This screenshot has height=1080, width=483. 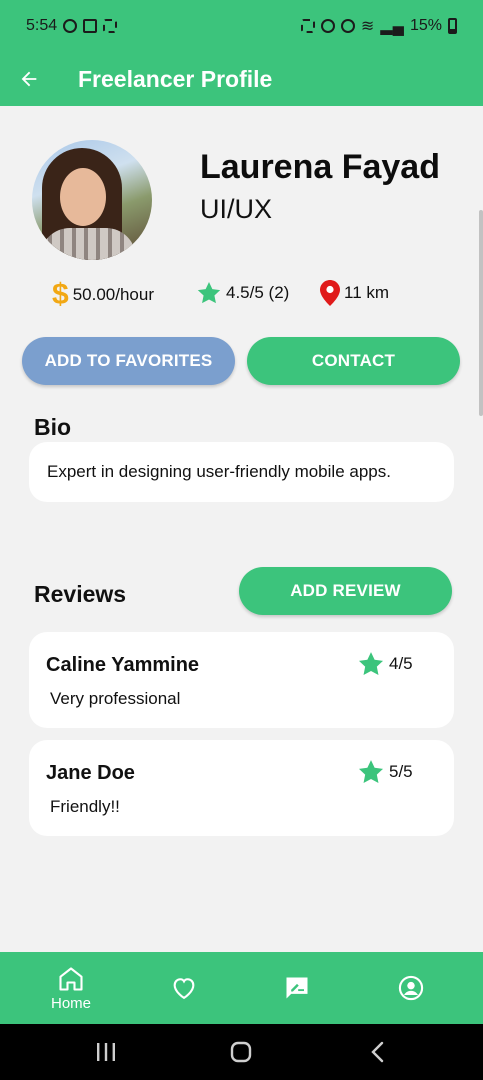 I want to click on nav-profile, so click(x=411, y=988).